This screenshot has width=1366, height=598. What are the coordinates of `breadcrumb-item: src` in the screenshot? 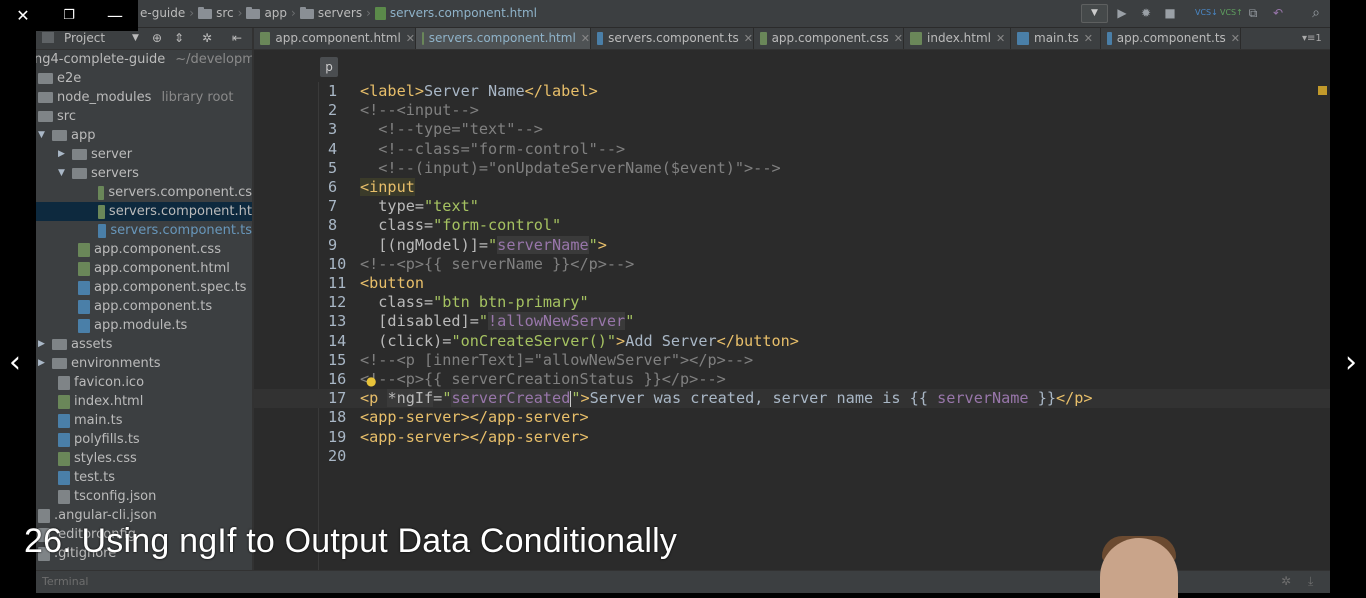 It's located at (225, 13).